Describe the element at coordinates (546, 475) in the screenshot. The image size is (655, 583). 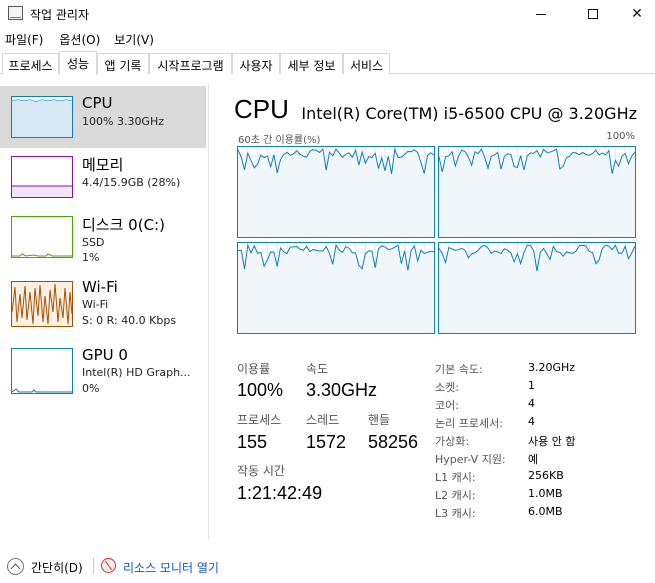
I see `prop-value-l1-cache: 256KB` at that location.